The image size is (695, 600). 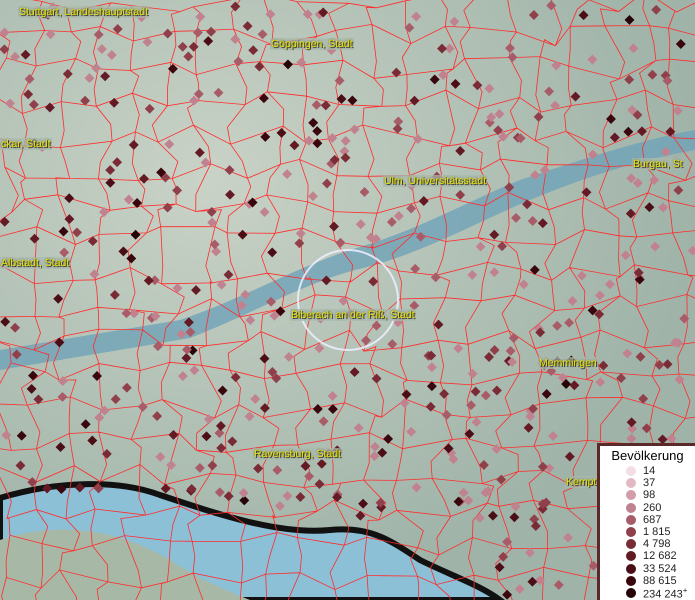 I want to click on place-label: Biberach an der Riß, Stadt, so click(x=353, y=315).